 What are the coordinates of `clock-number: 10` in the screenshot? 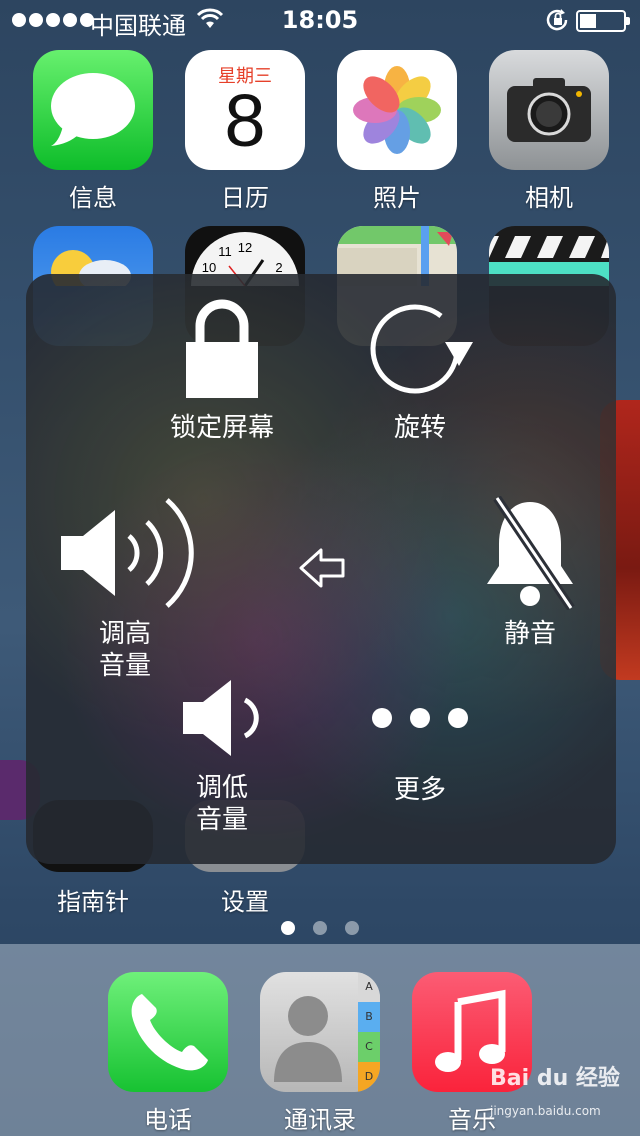 It's located at (209, 267).